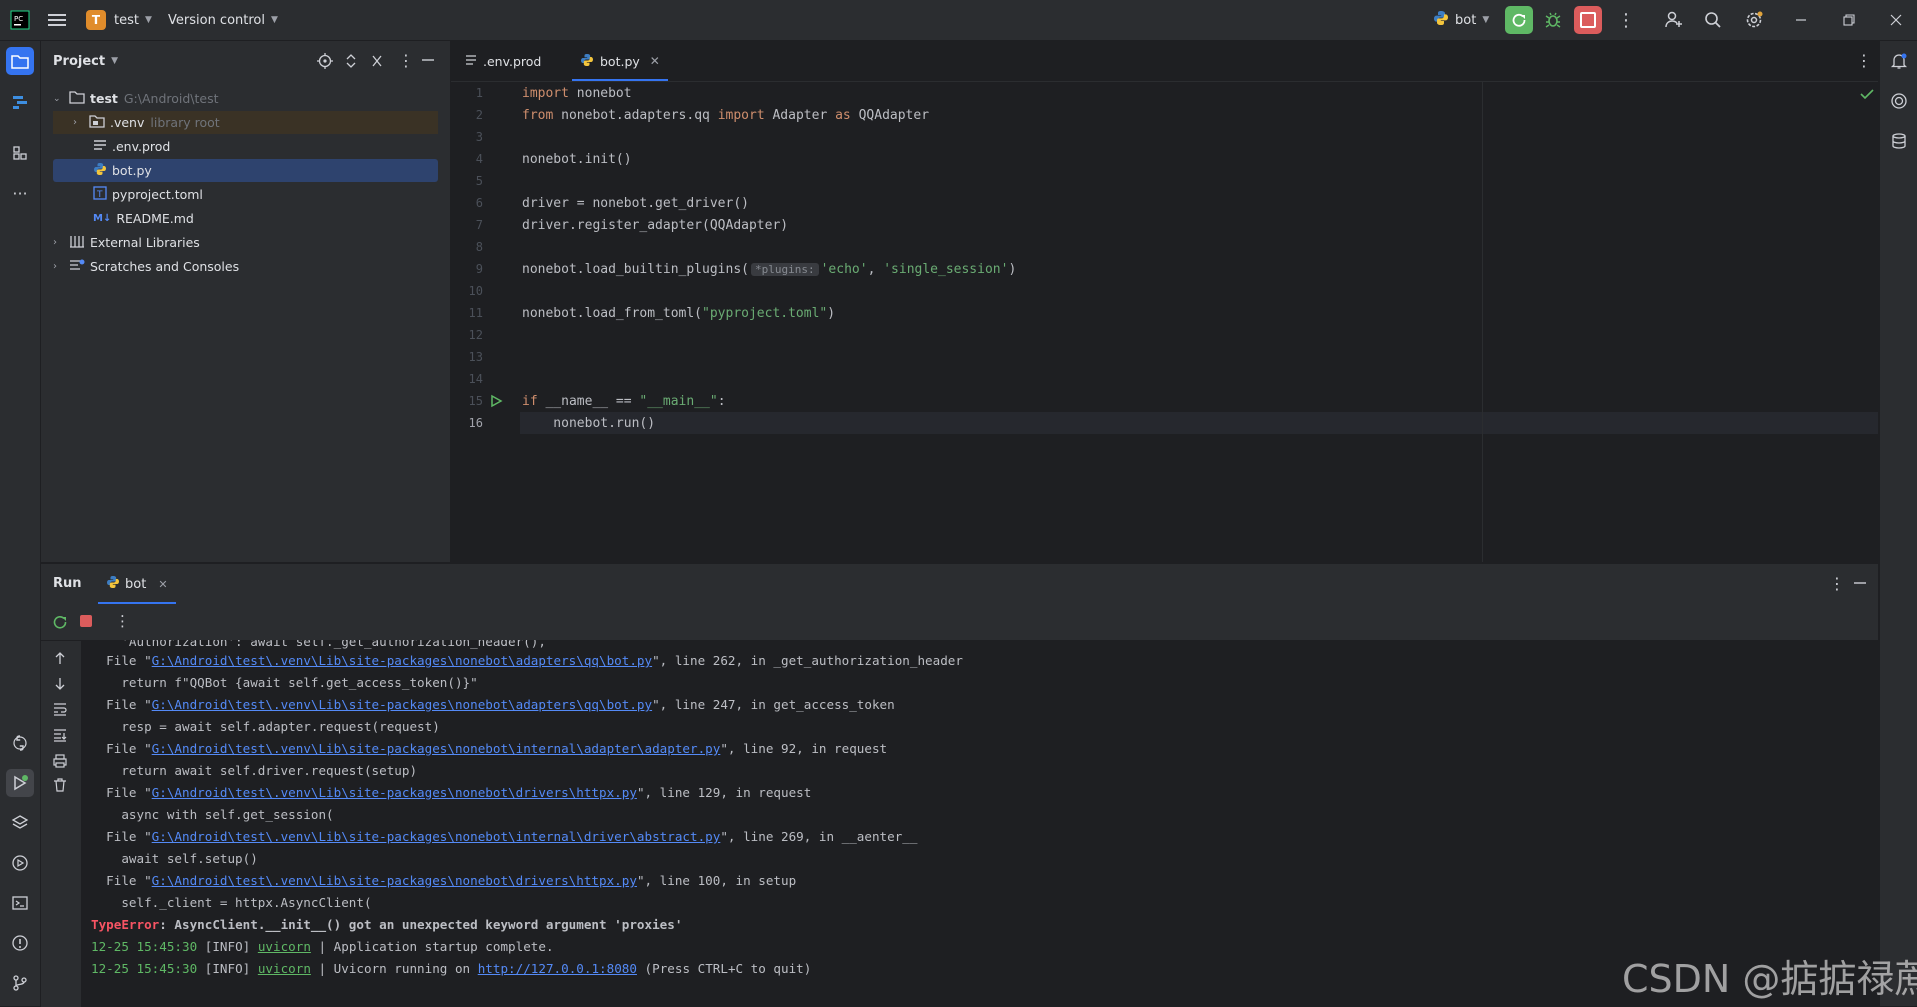  Describe the element at coordinates (245, 122) in the screenshot. I see `tree-item-venv: › .venv library root` at that location.